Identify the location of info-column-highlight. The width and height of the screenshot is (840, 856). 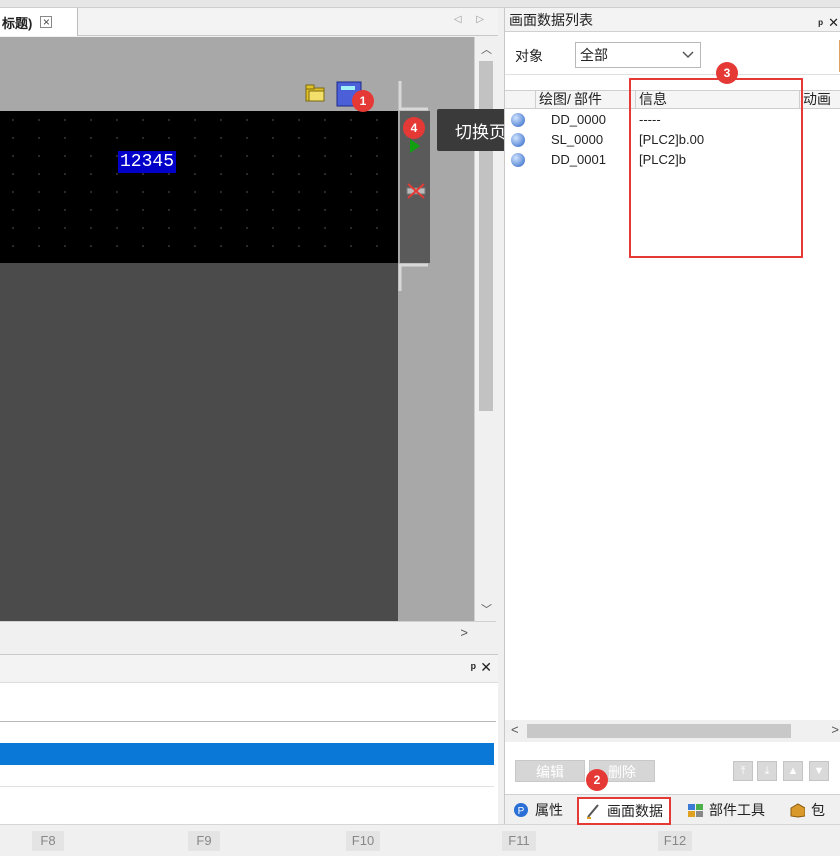
(716, 168).